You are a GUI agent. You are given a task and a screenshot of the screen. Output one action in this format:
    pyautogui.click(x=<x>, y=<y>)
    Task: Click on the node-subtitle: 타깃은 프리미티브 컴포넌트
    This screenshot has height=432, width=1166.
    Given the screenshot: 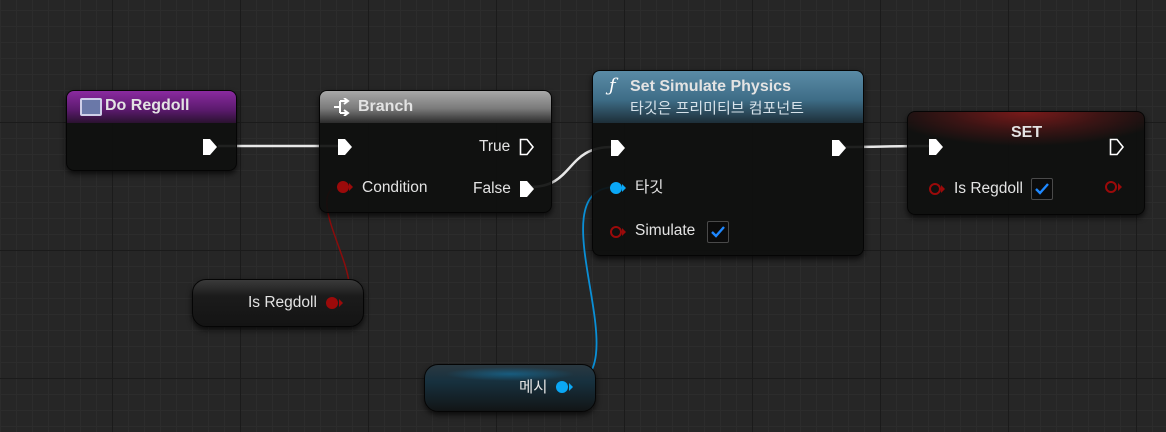 What is the action you would take?
    pyautogui.click(x=717, y=108)
    